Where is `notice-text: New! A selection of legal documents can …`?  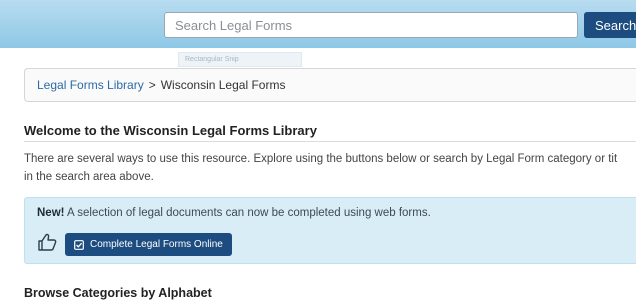
notice-text: New! A selection of legal documents can … is located at coordinates (234, 213).